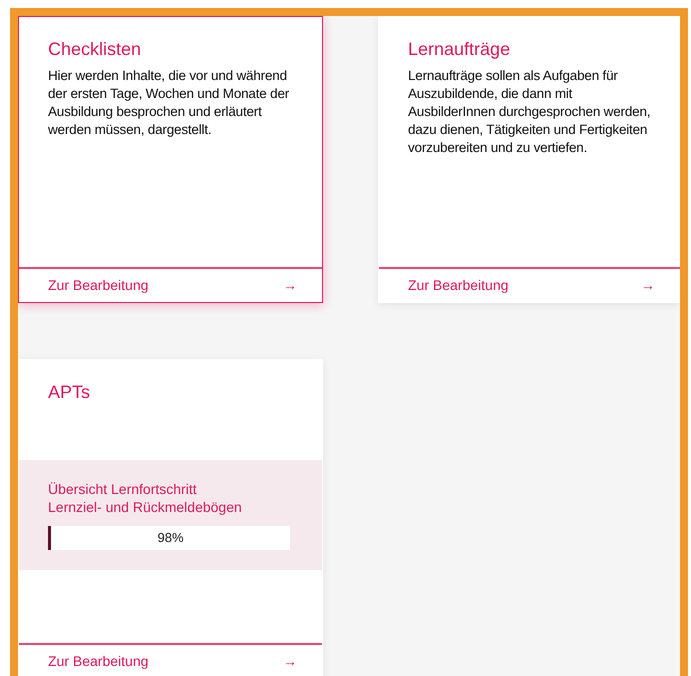  Describe the element at coordinates (169, 538) in the screenshot. I see `progress-bar: 98%` at that location.